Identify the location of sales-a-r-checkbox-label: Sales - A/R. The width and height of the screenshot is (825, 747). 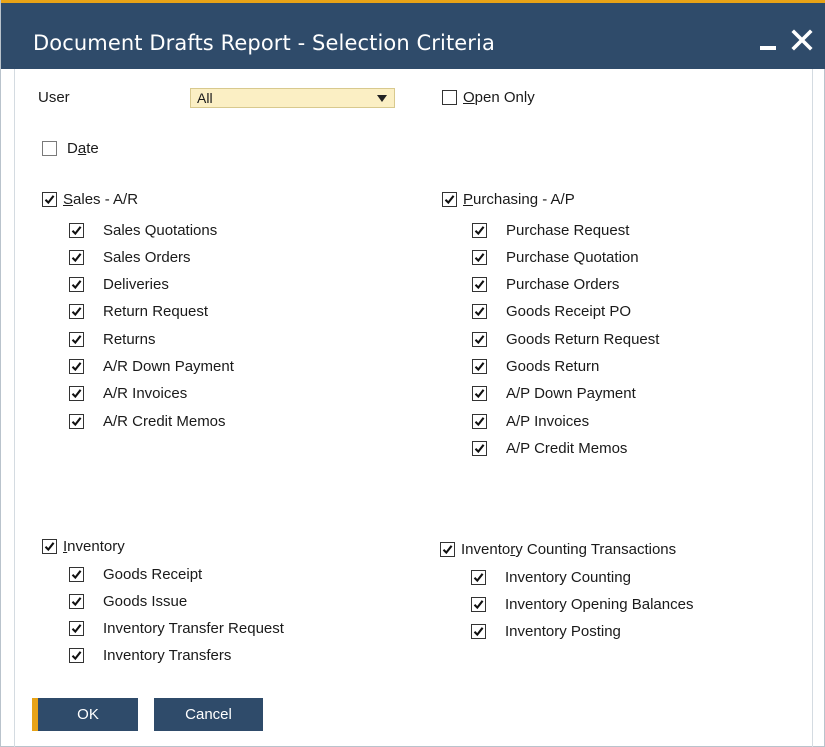
(101, 199).